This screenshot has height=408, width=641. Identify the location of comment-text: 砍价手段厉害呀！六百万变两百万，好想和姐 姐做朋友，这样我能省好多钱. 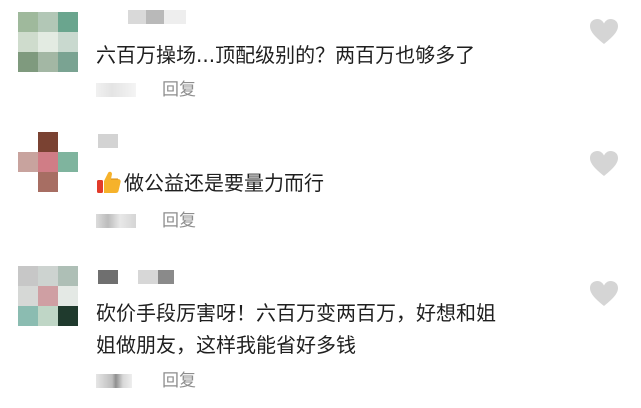
(296, 329).